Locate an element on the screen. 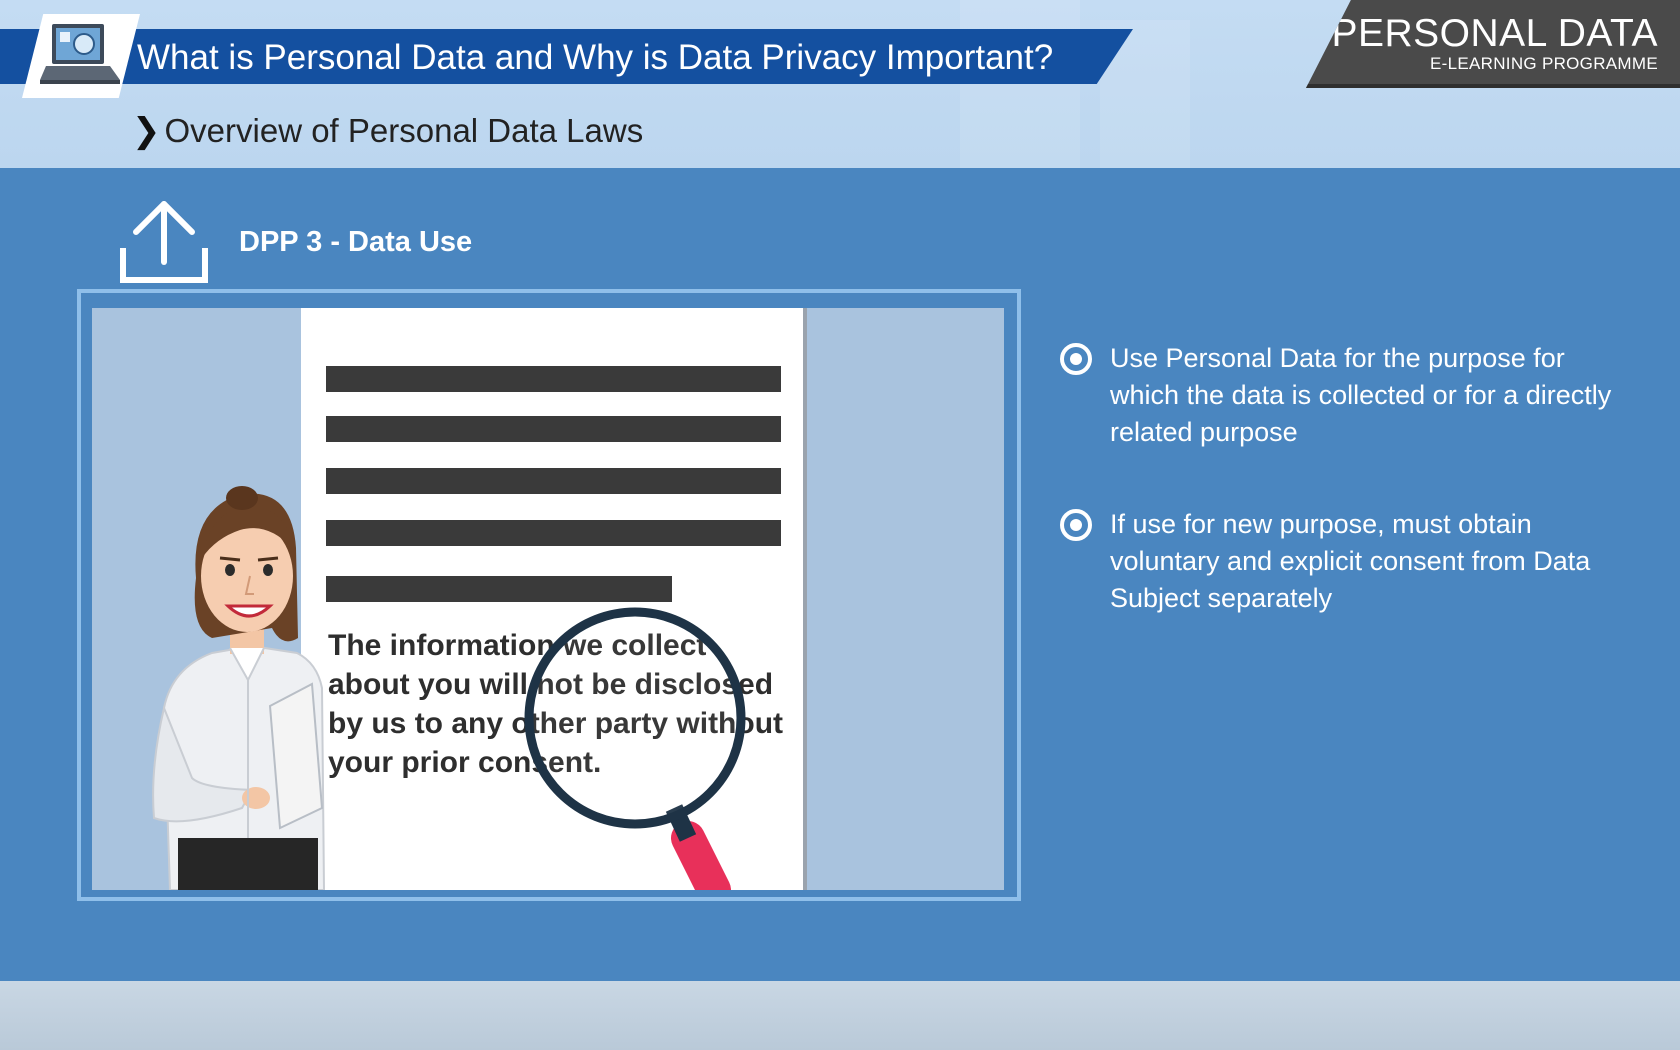 The width and height of the screenshot is (1680, 1050). upload-icon is located at coordinates (164, 242).